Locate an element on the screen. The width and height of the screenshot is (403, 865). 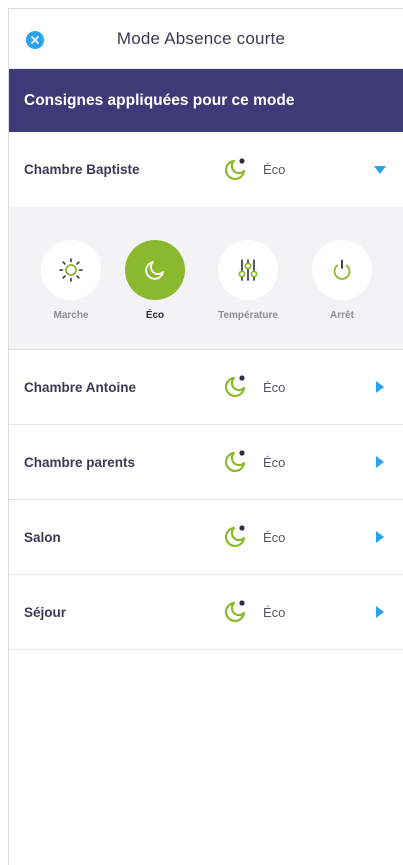
room-row-sejour: Séjour Éco is located at coordinates (206, 612).